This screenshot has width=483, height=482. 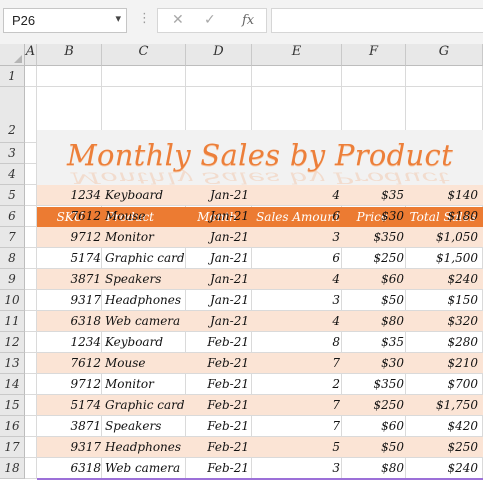 What do you see at coordinates (373, 363) in the screenshot?
I see `cell-price: $30` at bounding box center [373, 363].